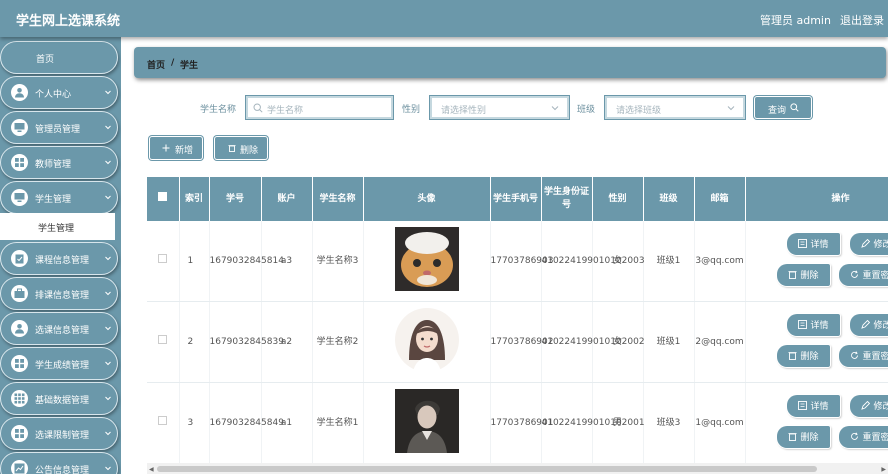 This screenshot has width=888, height=474. Describe the element at coordinates (567, 199) in the screenshot. I see `column-header-id-card: 学生身份证号` at that location.